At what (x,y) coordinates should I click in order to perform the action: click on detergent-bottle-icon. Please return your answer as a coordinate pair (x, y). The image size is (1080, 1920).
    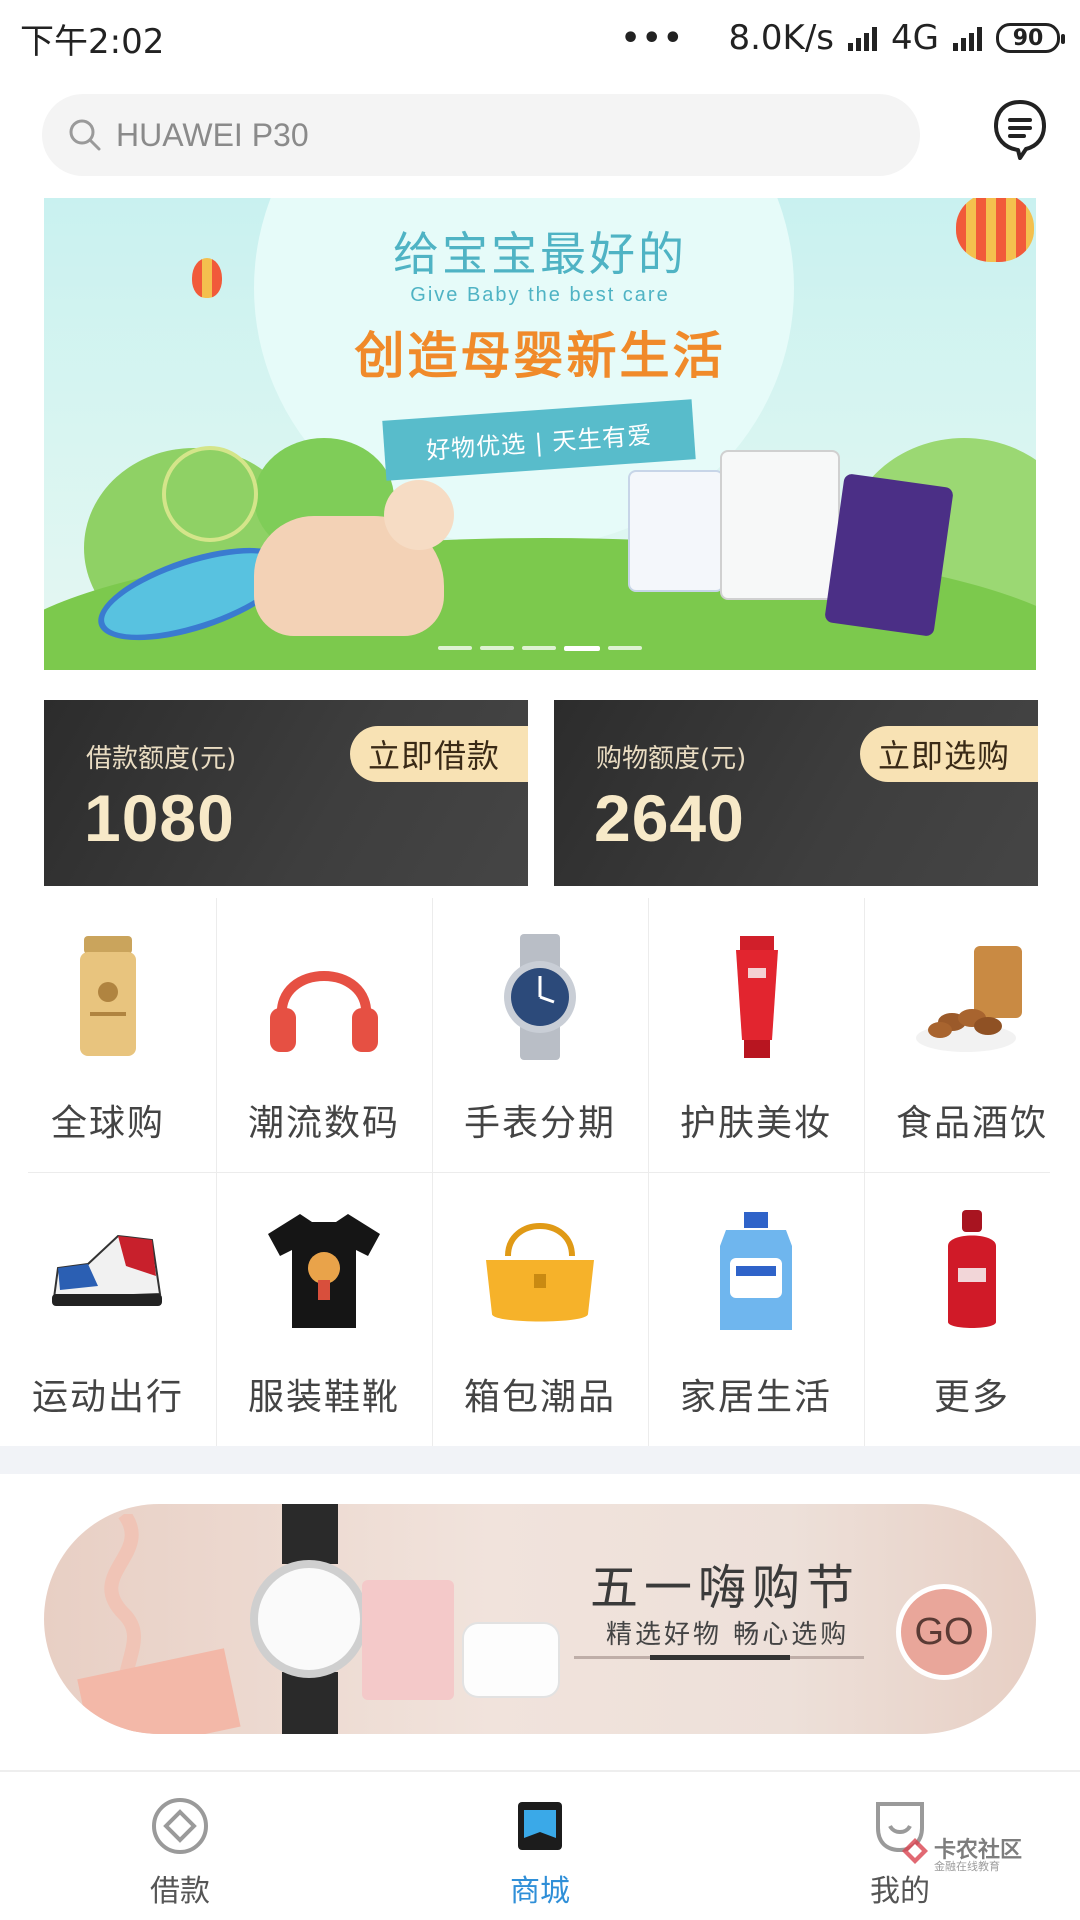
    Looking at the image, I should click on (756, 1271).